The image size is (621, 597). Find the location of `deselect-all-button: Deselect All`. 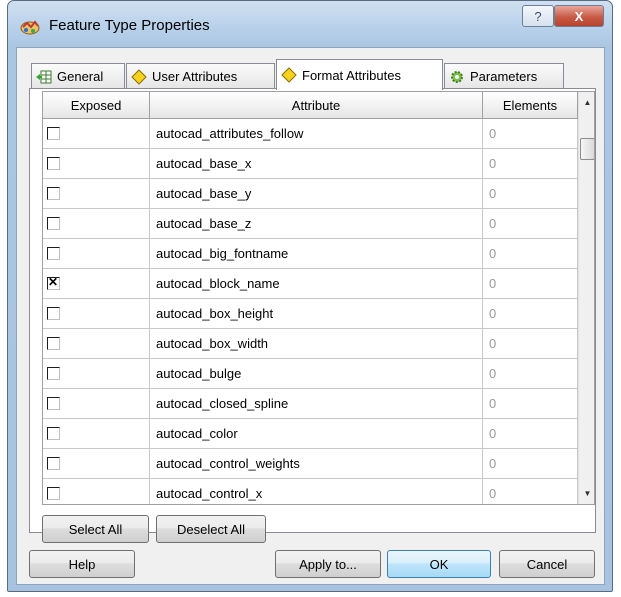

deselect-all-button: Deselect All is located at coordinates (211, 529).